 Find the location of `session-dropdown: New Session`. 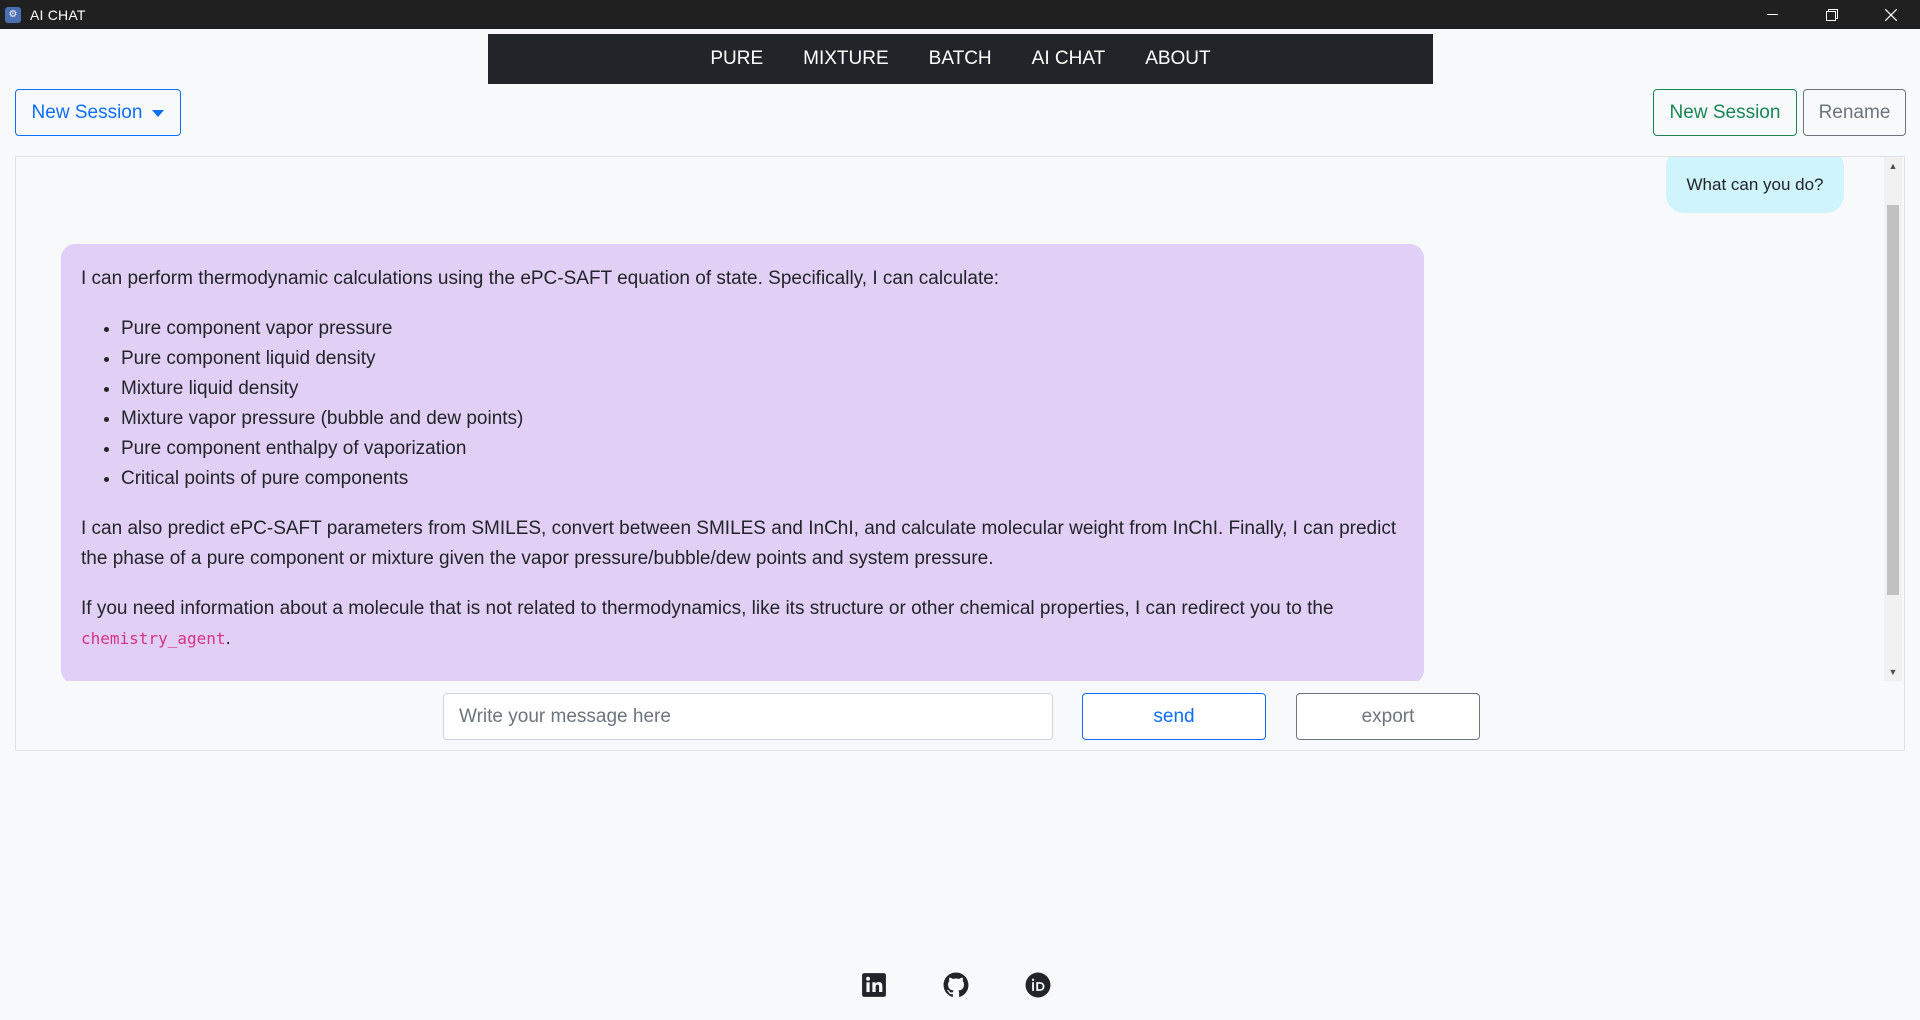

session-dropdown: New Session is located at coordinates (98, 112).